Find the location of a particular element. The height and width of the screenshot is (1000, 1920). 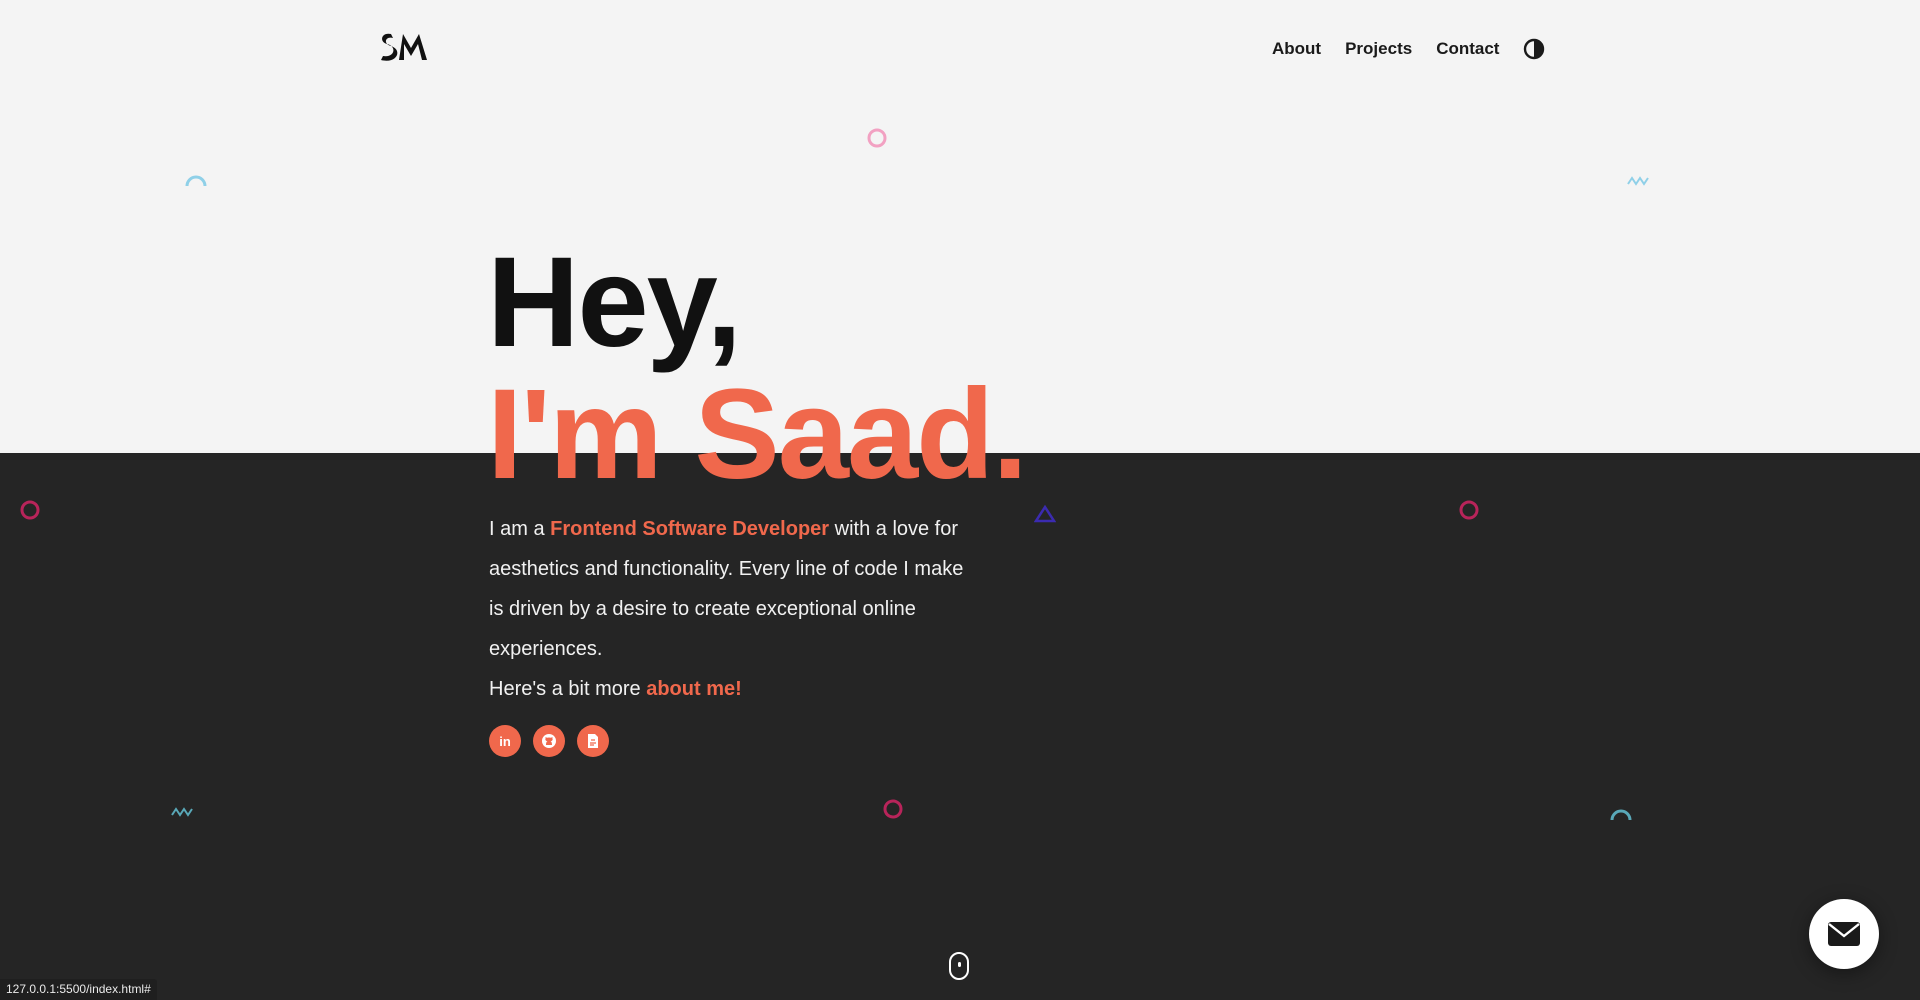

greeting-heading: Hey, is located at coordinates (614, 302).